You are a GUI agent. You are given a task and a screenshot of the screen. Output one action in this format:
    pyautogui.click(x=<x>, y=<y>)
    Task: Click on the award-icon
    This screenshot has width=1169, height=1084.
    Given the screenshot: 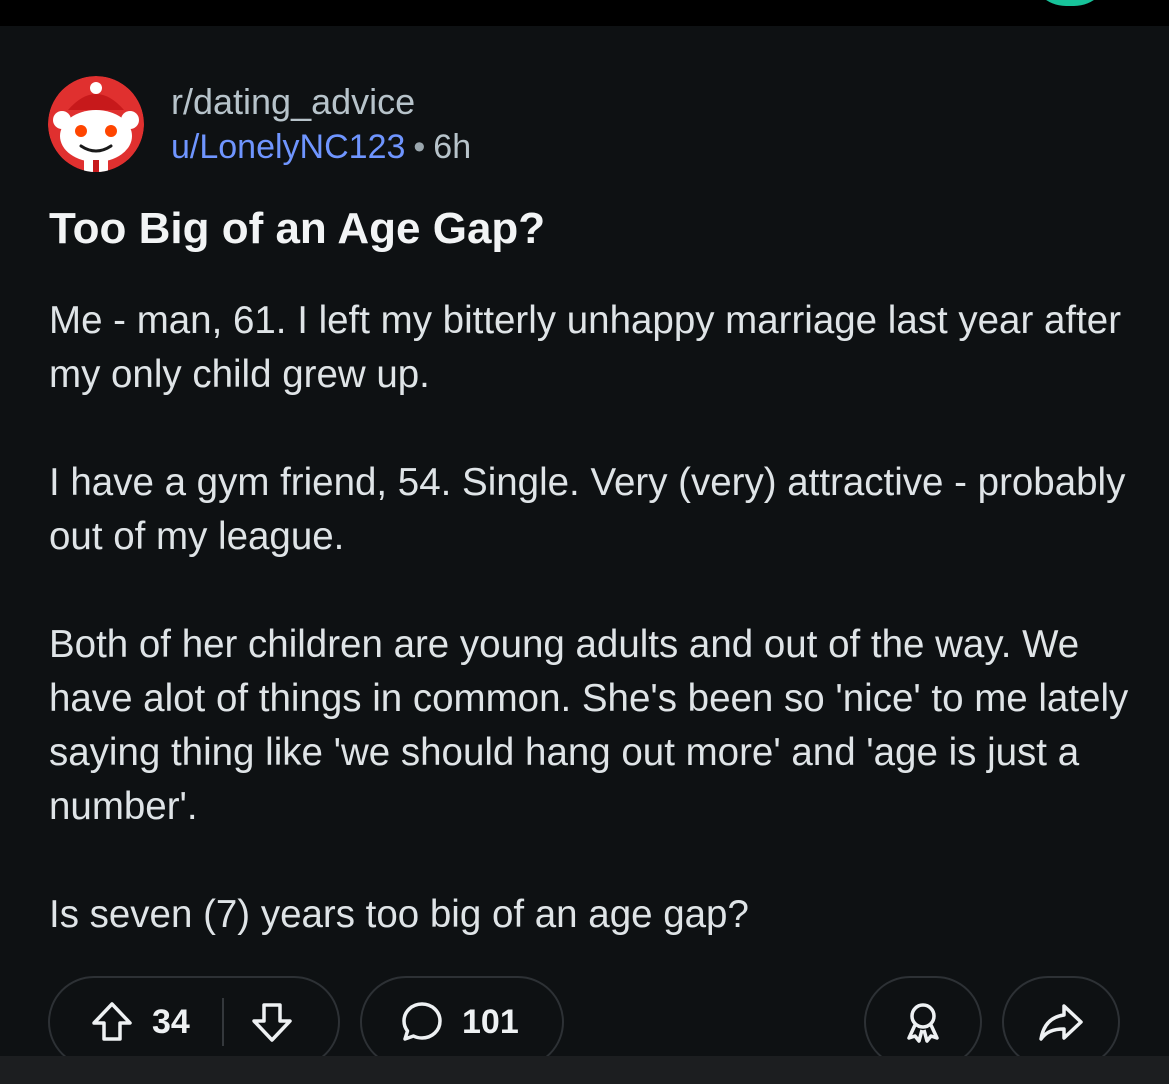 What is the action you would take?
    pyautogui.click(x=923, y=1023)
    